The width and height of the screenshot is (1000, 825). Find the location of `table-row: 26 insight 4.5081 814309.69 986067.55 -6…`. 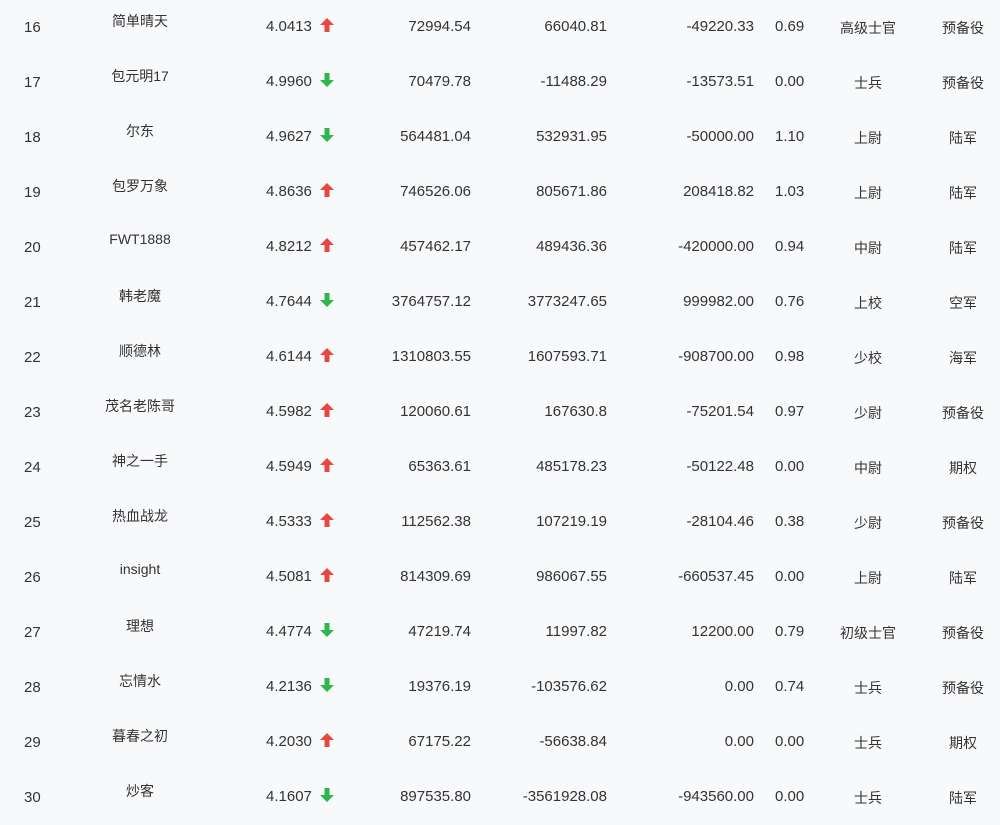

table-row: 26 insight 4.5081 814309.69 986067.55 -6… is located at coordinates (500, 577).